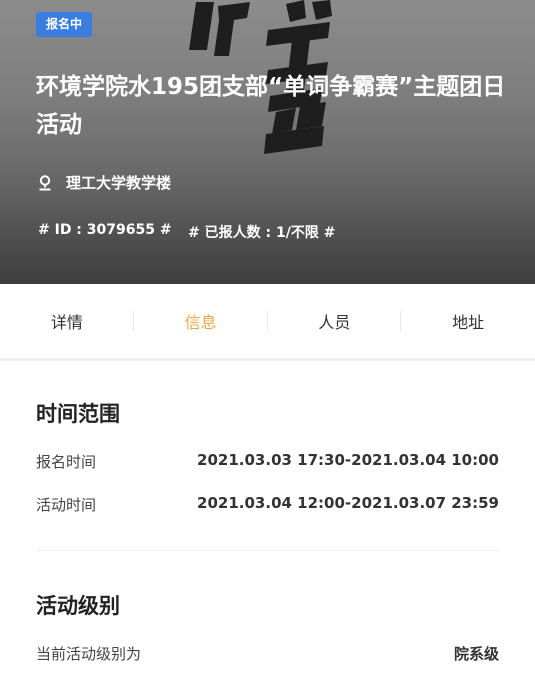  Describe the element at coordinates (66, 462) in the screenshot. I see `signup-time-label: 报名时间` at that location.